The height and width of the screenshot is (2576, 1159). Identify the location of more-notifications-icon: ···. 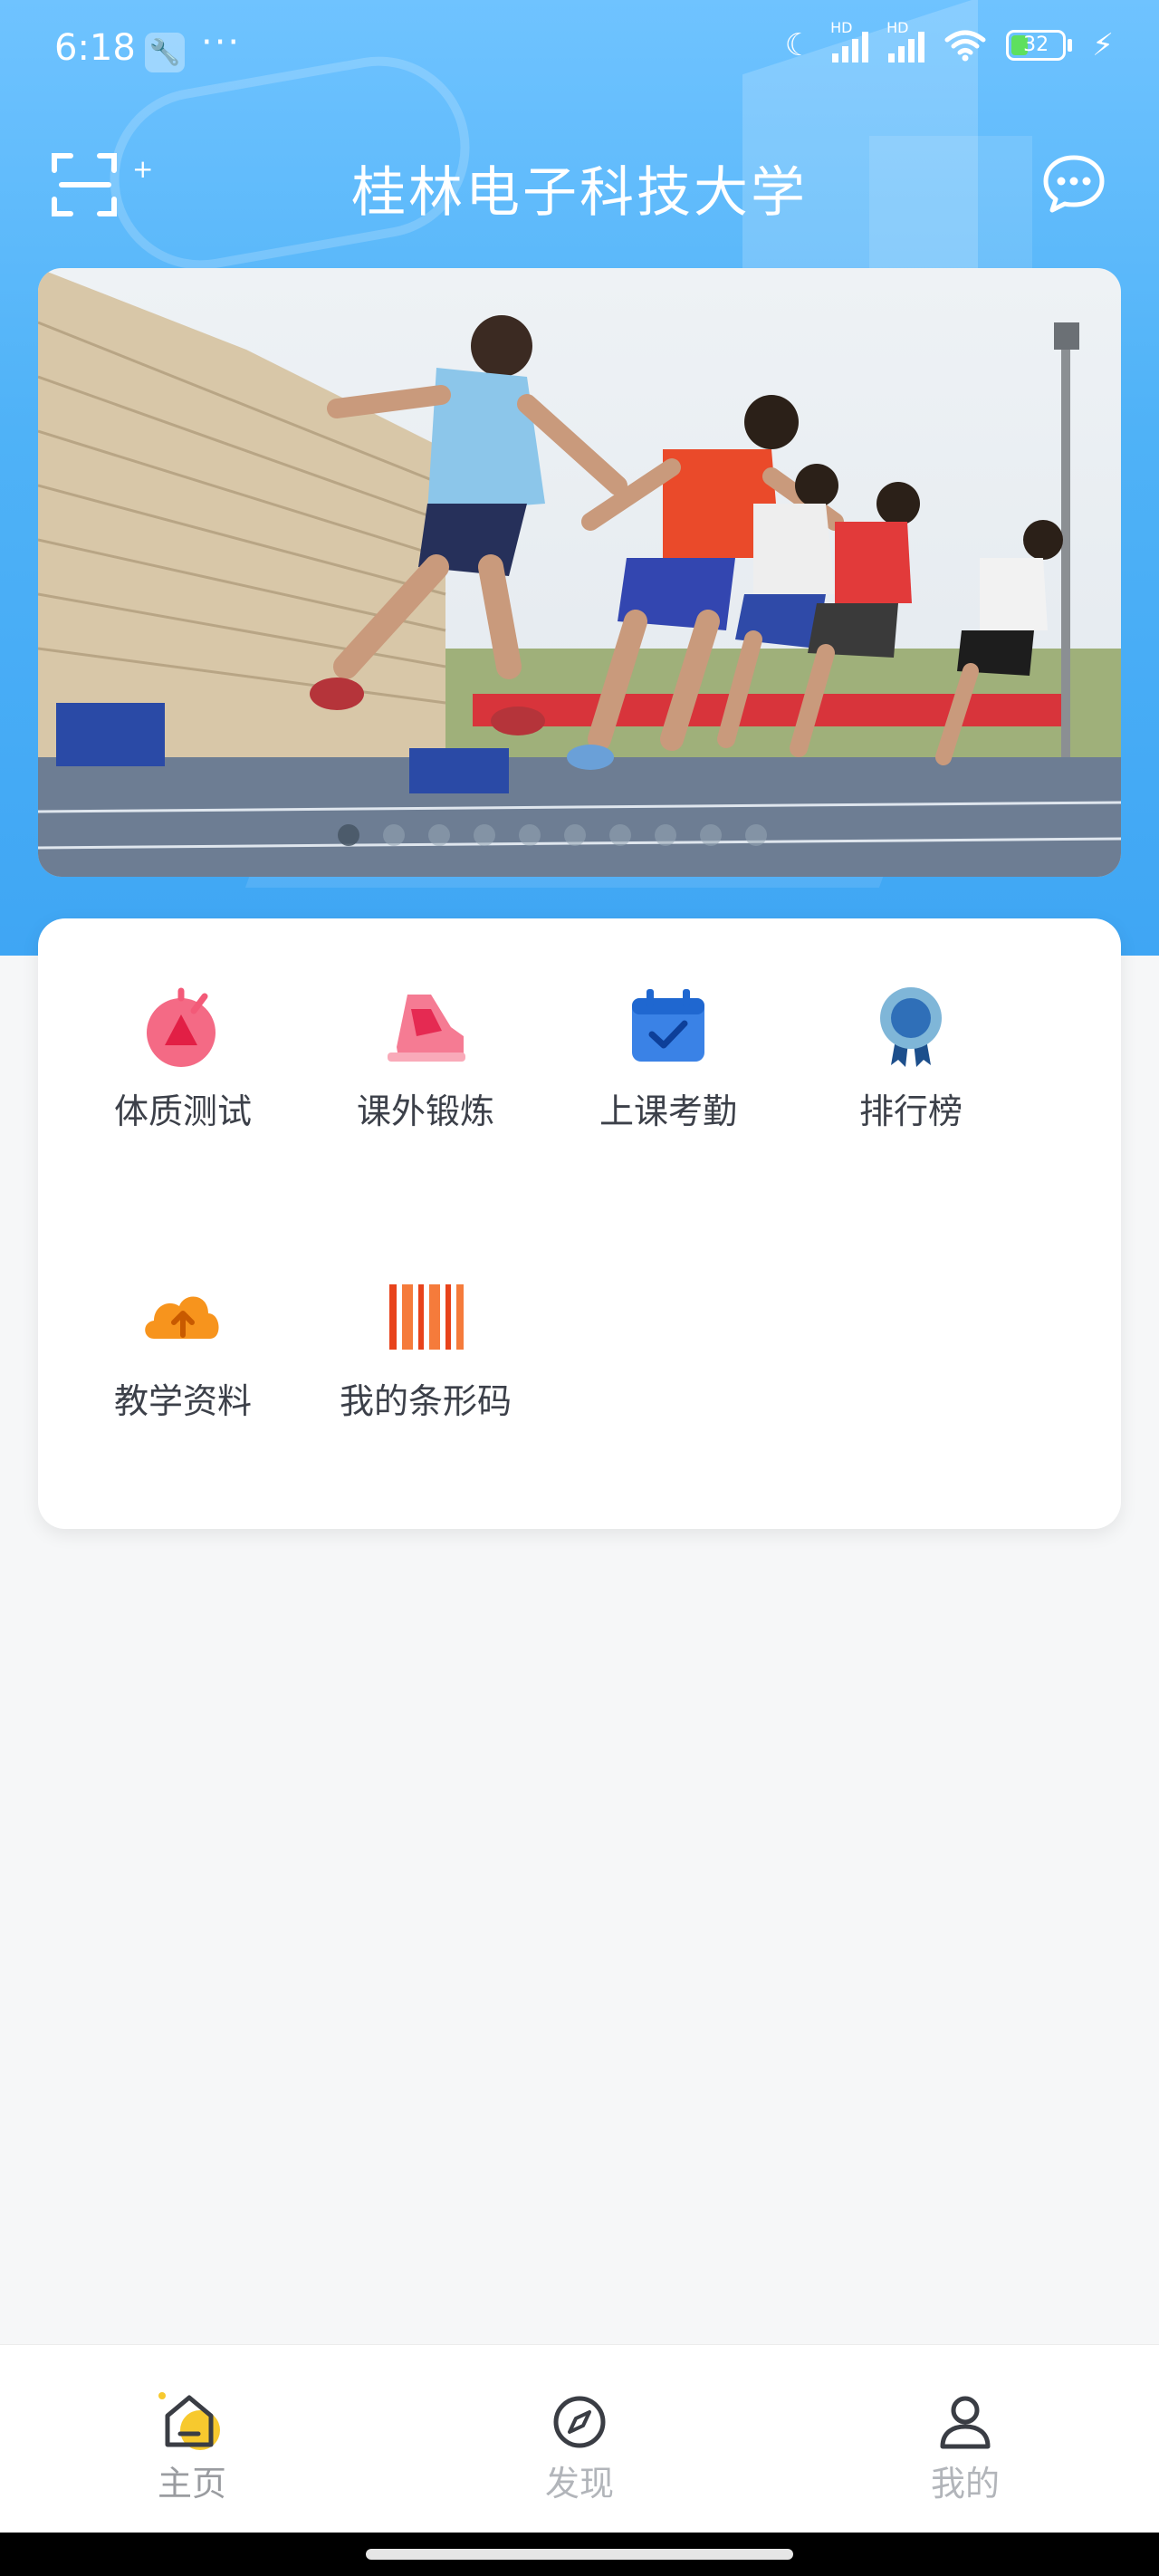
(222, 42).